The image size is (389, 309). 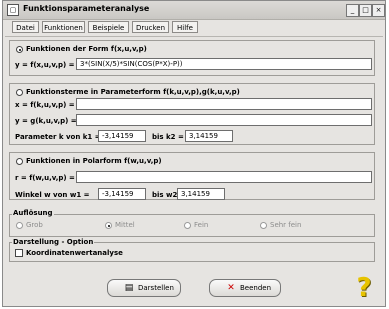 I want to click on quit-button: ✕ Beenden, so click(x=245, y=288).